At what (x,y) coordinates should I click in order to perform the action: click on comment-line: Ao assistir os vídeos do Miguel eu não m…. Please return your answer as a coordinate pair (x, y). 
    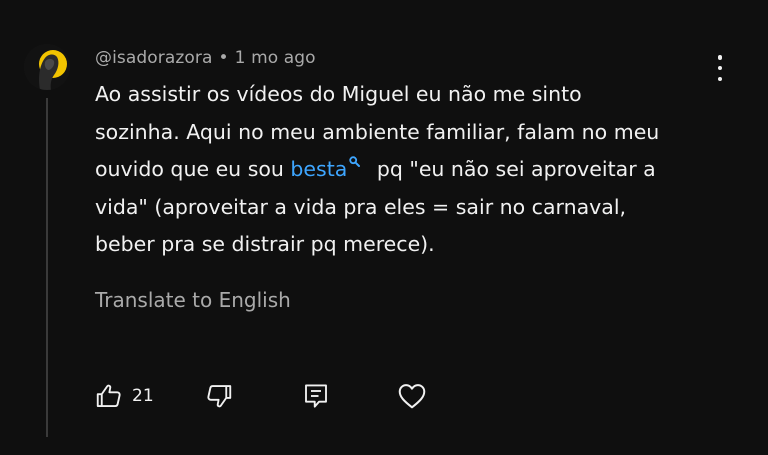
    Looking at the image, I should click on (338, 94).